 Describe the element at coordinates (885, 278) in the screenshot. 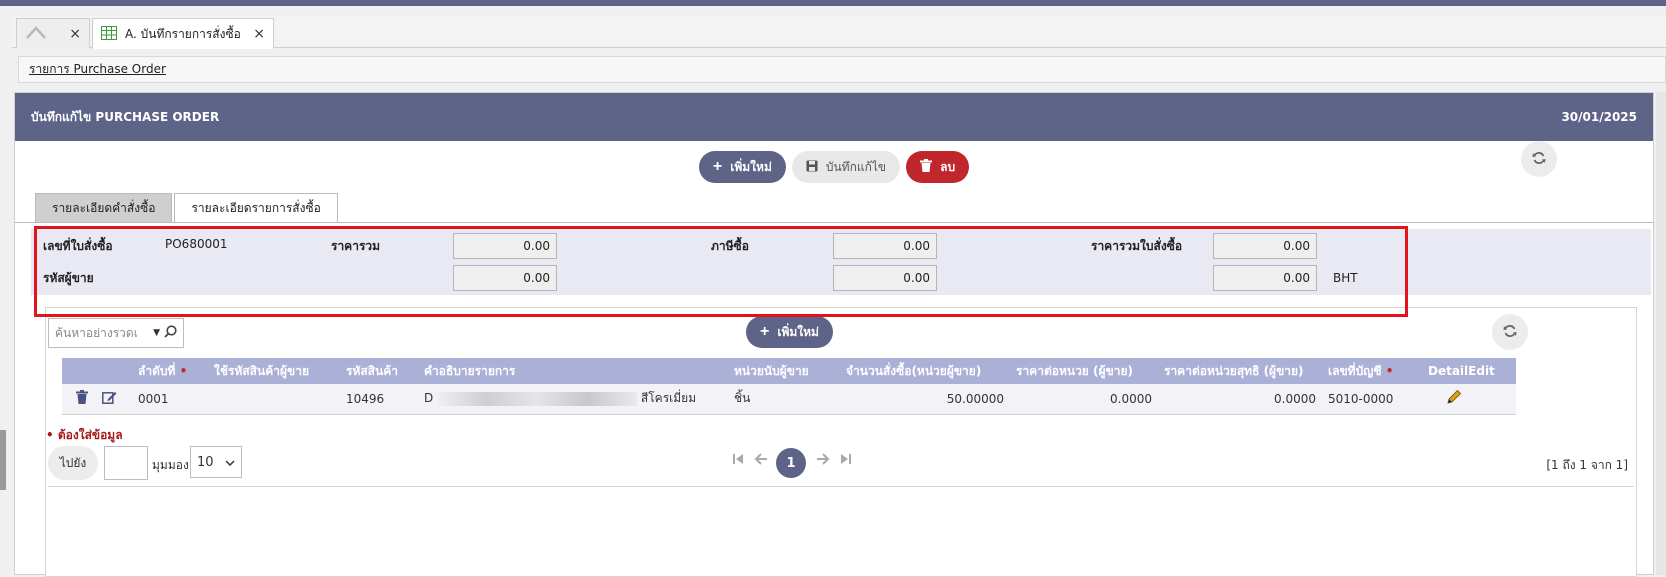

I see `purchase-tax-field-2: 0.00` at that location.